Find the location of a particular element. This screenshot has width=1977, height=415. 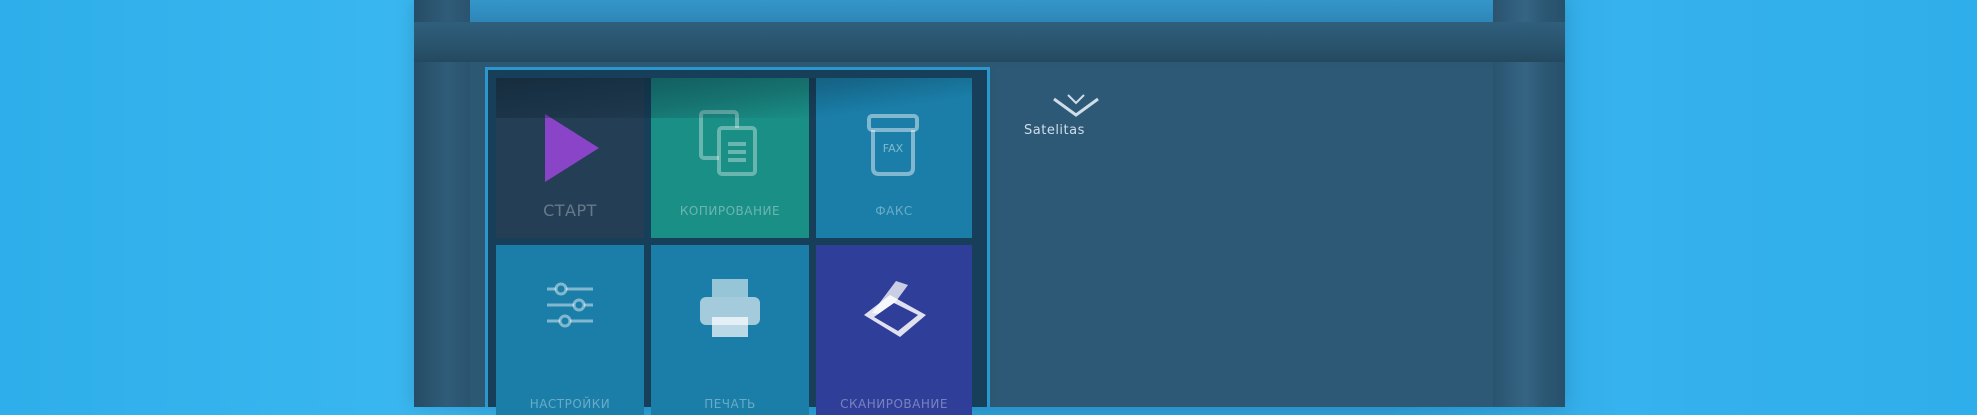

tile-settings-label: НАСТРОЙКИ is located at coordinates (570, 404).